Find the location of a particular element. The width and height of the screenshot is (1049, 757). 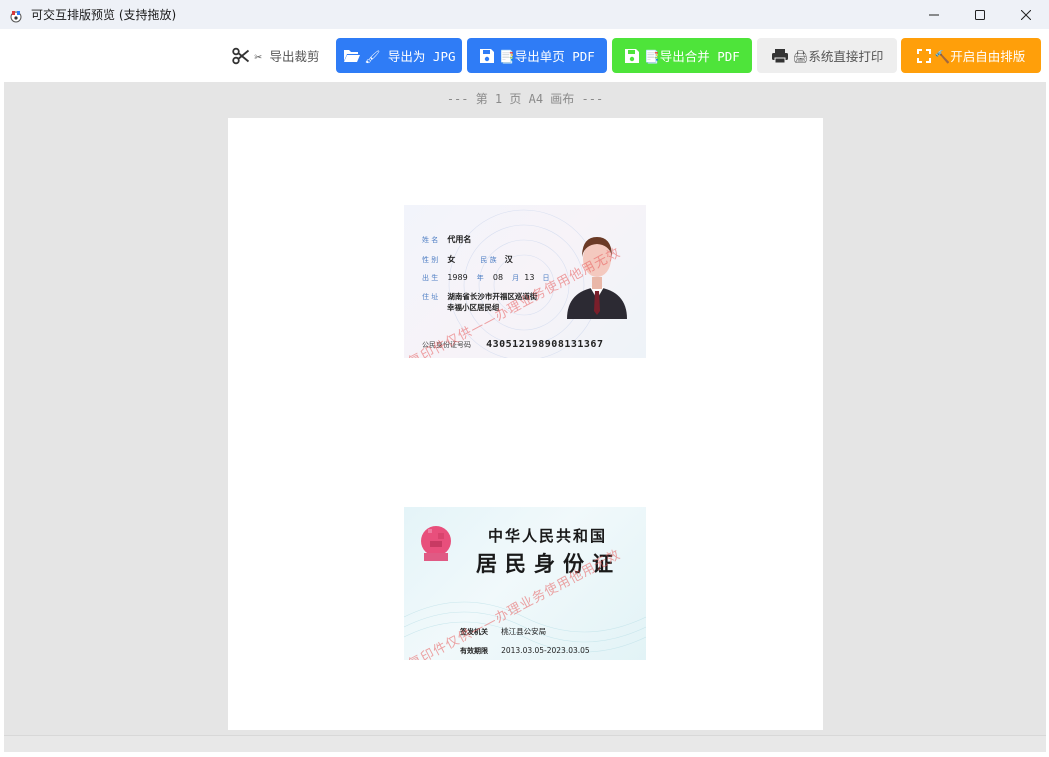

birth-label: 出 生 is located at coordinates (430, 278).